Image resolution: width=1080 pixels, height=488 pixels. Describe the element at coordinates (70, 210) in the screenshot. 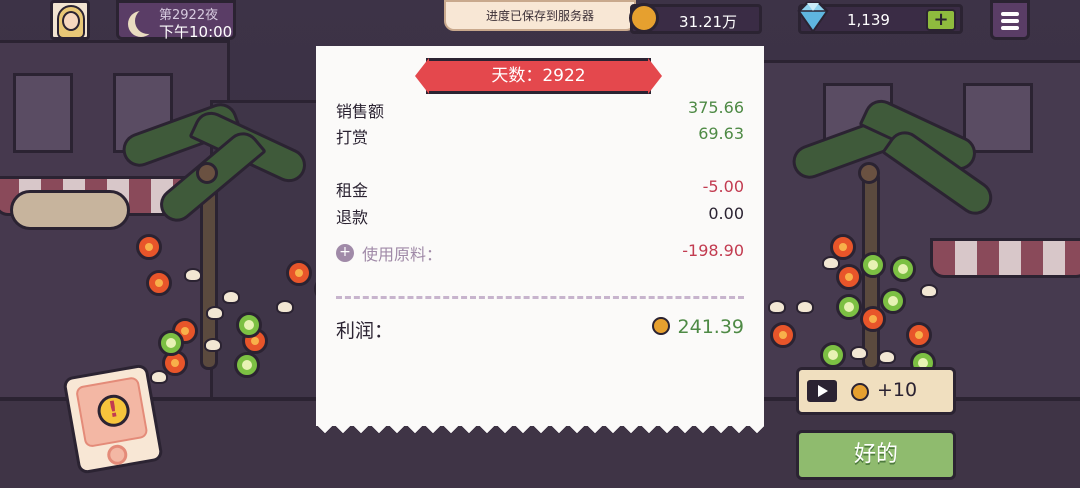

I see `bone-sign` at that location.